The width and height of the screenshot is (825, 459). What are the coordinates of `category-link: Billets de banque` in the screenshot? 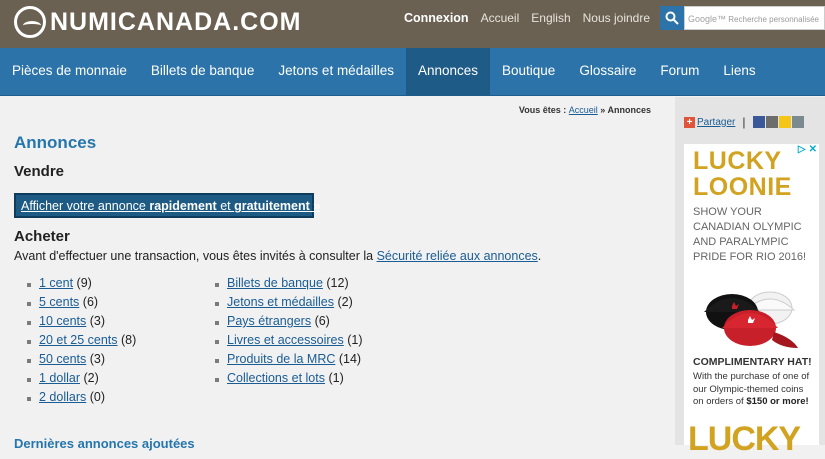 It's located at (275, 283).